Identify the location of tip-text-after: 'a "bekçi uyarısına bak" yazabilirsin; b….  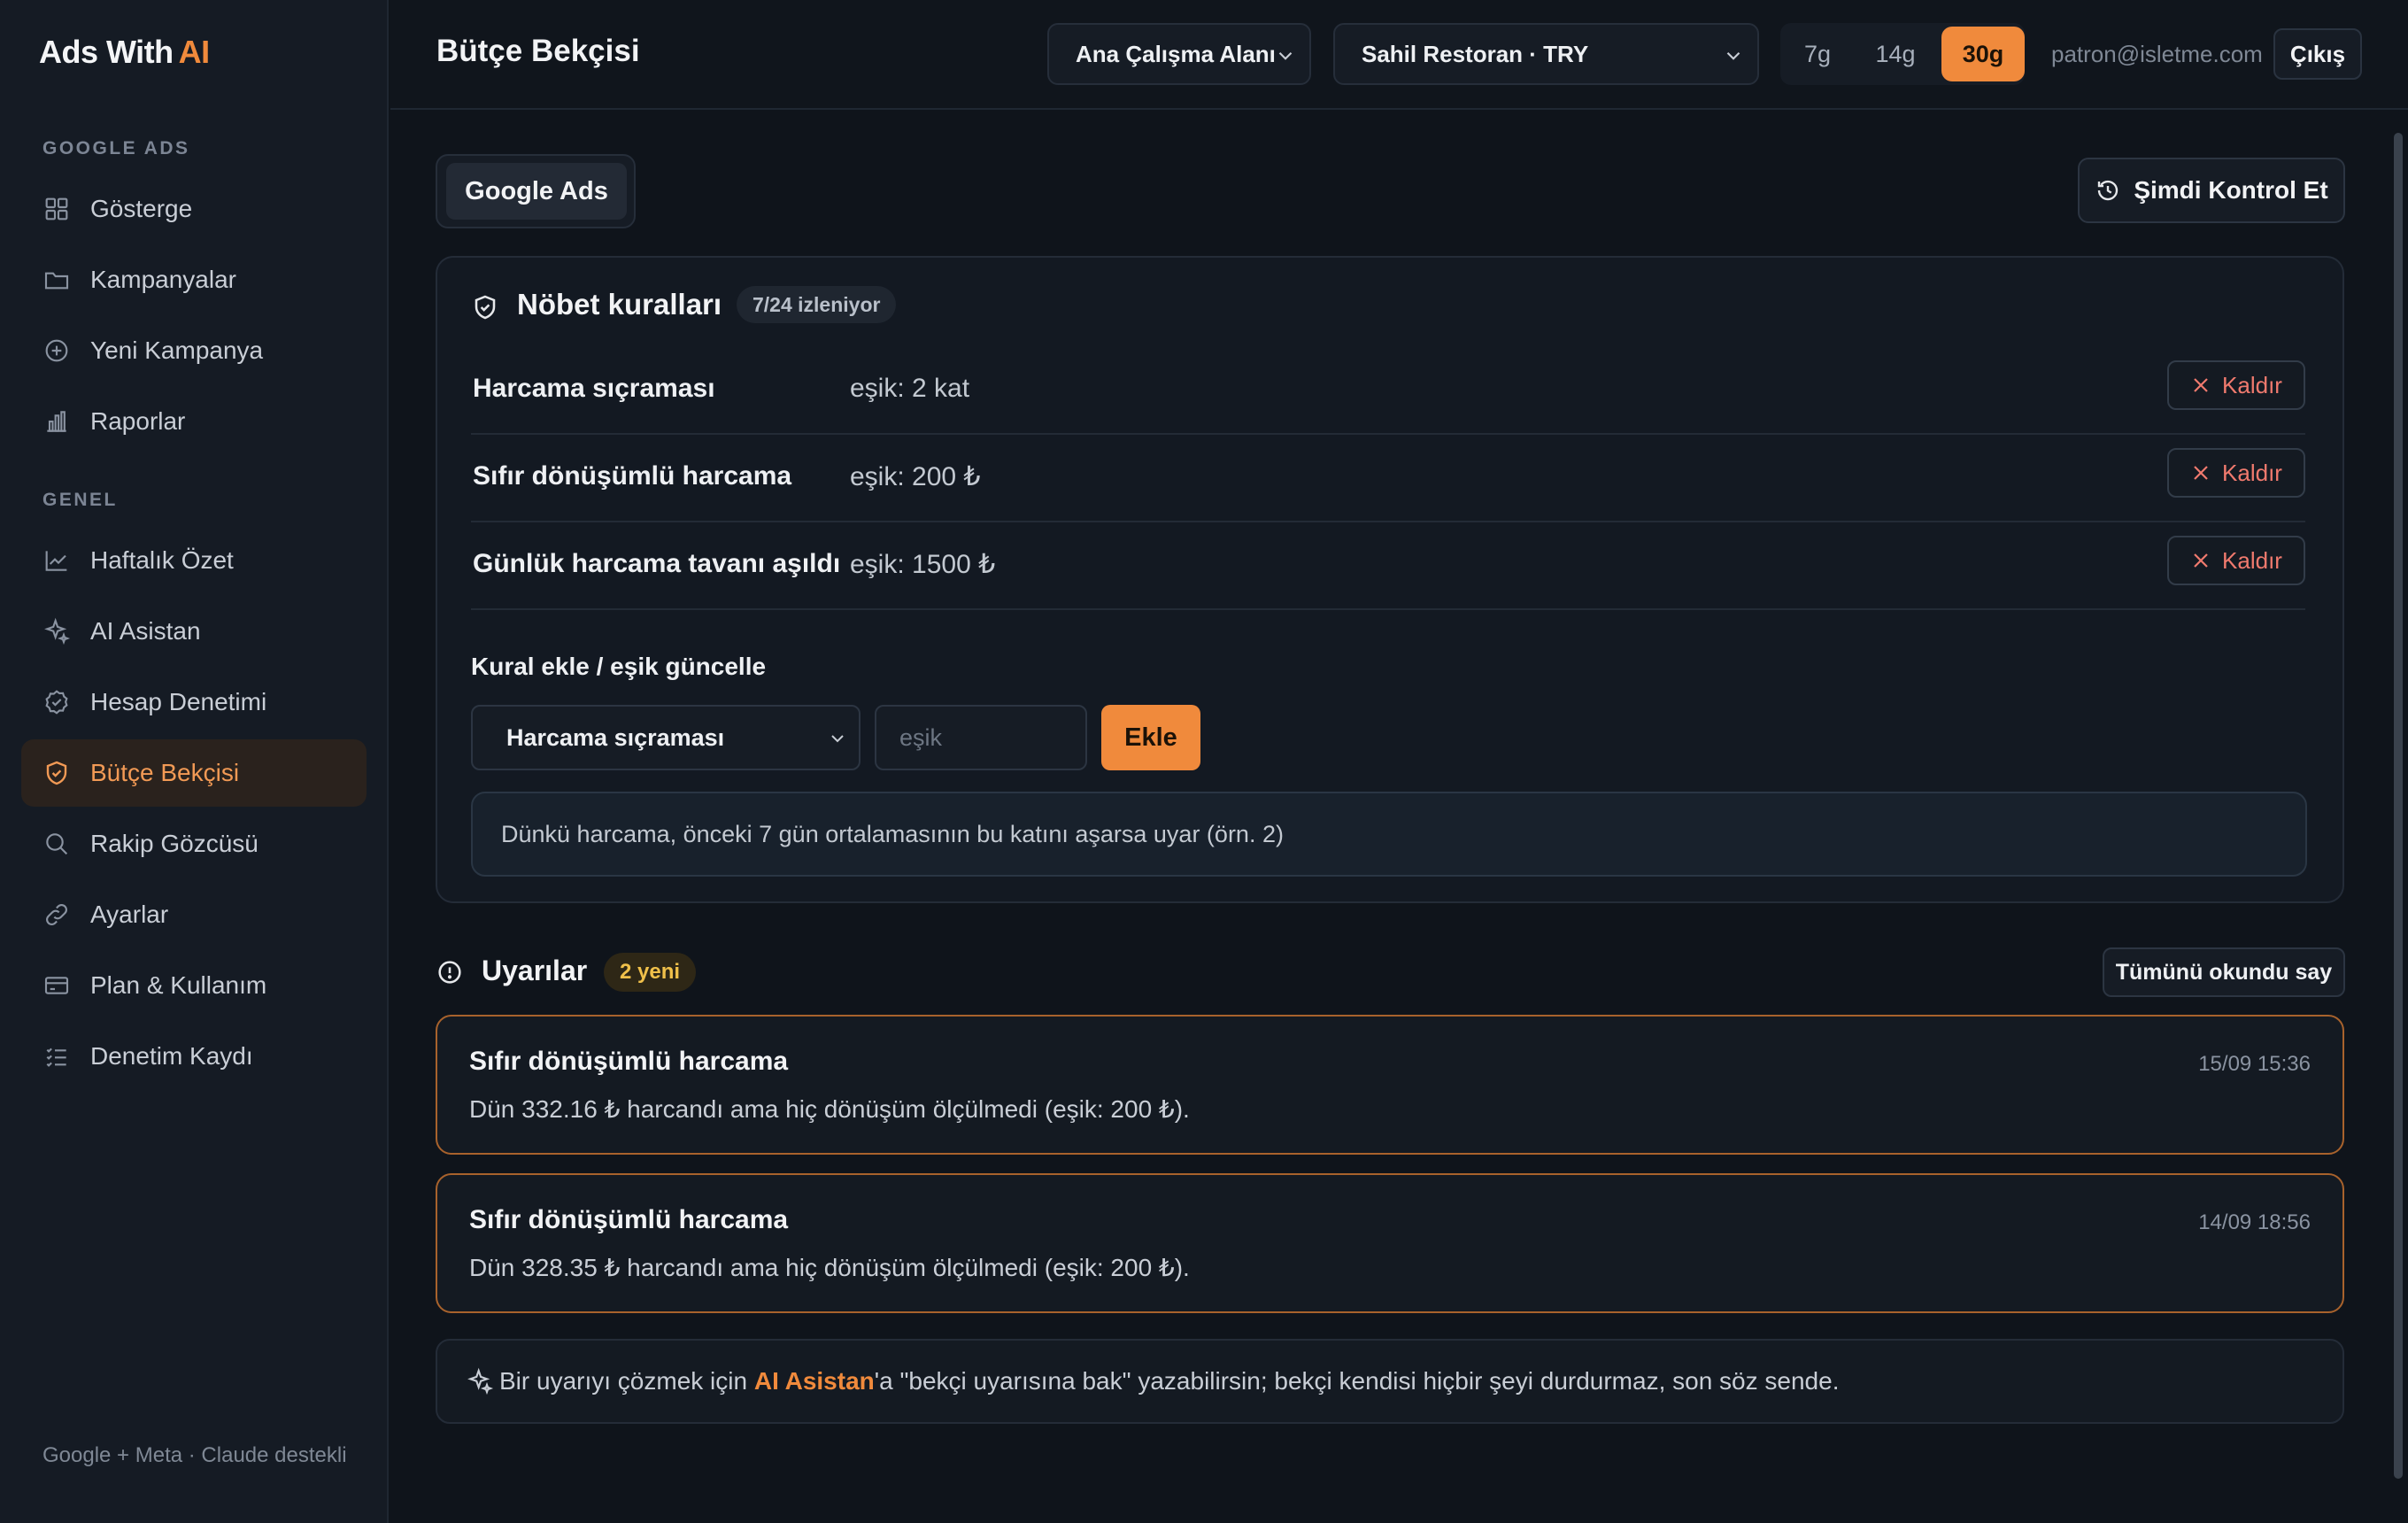
(1357, 1381).